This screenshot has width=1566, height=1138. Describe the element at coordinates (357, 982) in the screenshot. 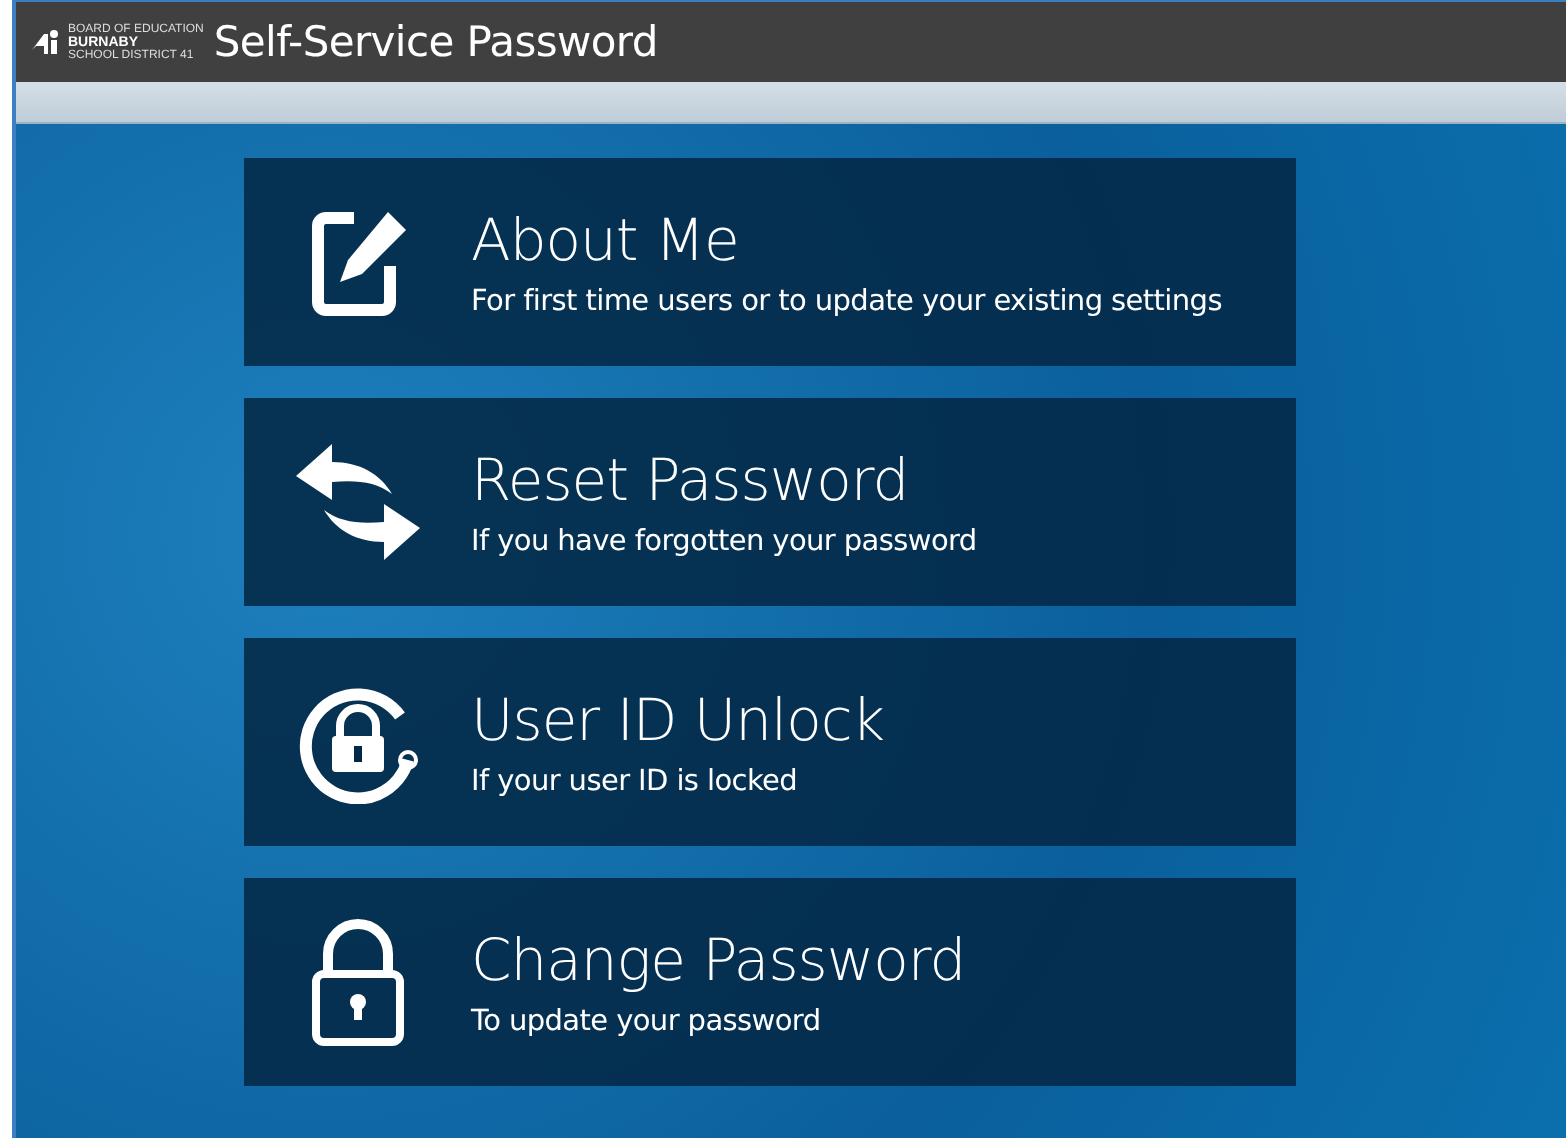

I see `padlock-icon` at that location.